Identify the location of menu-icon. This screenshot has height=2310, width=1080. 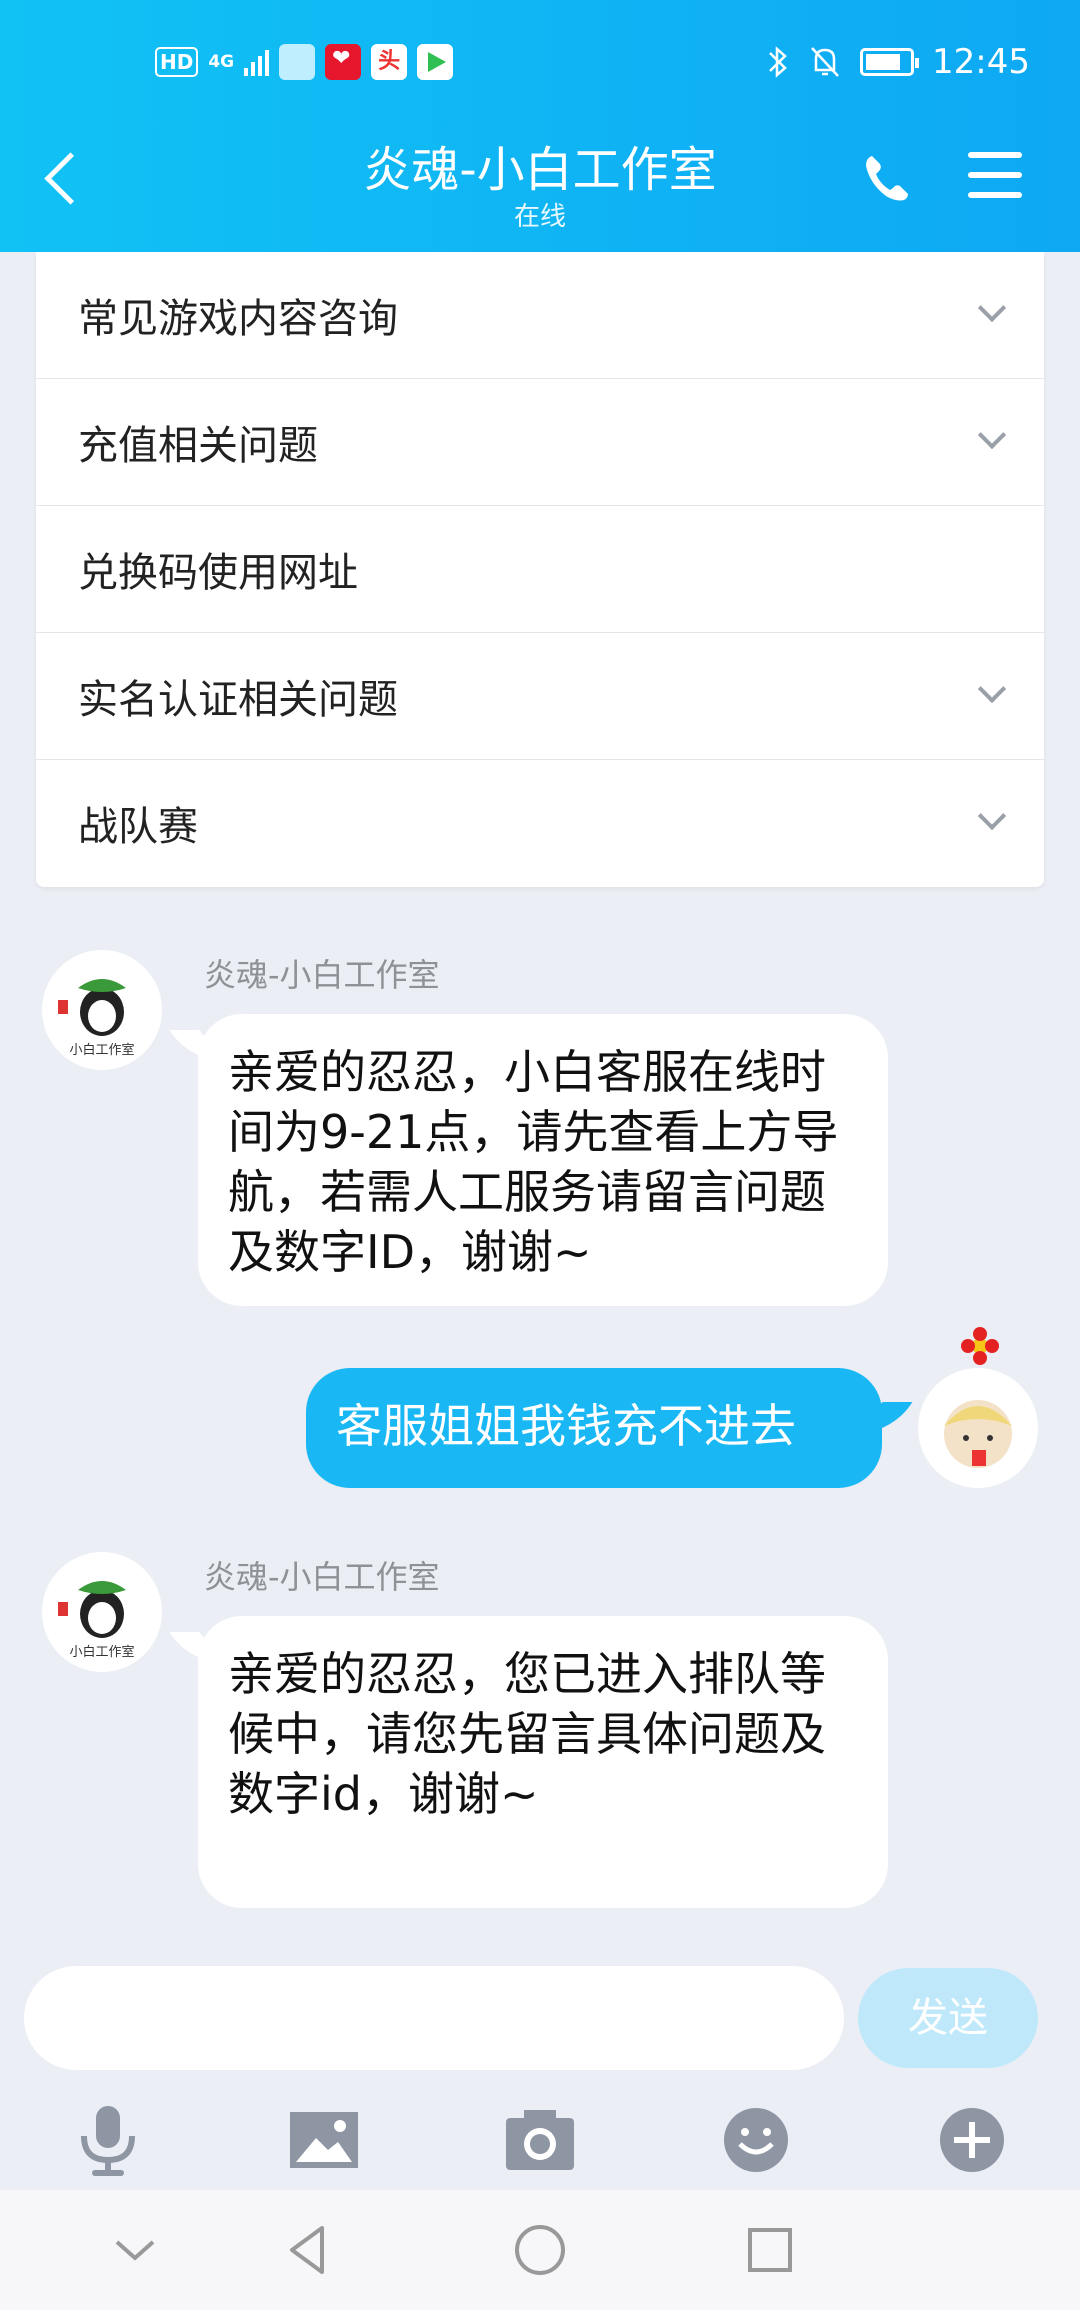
(996, 176).